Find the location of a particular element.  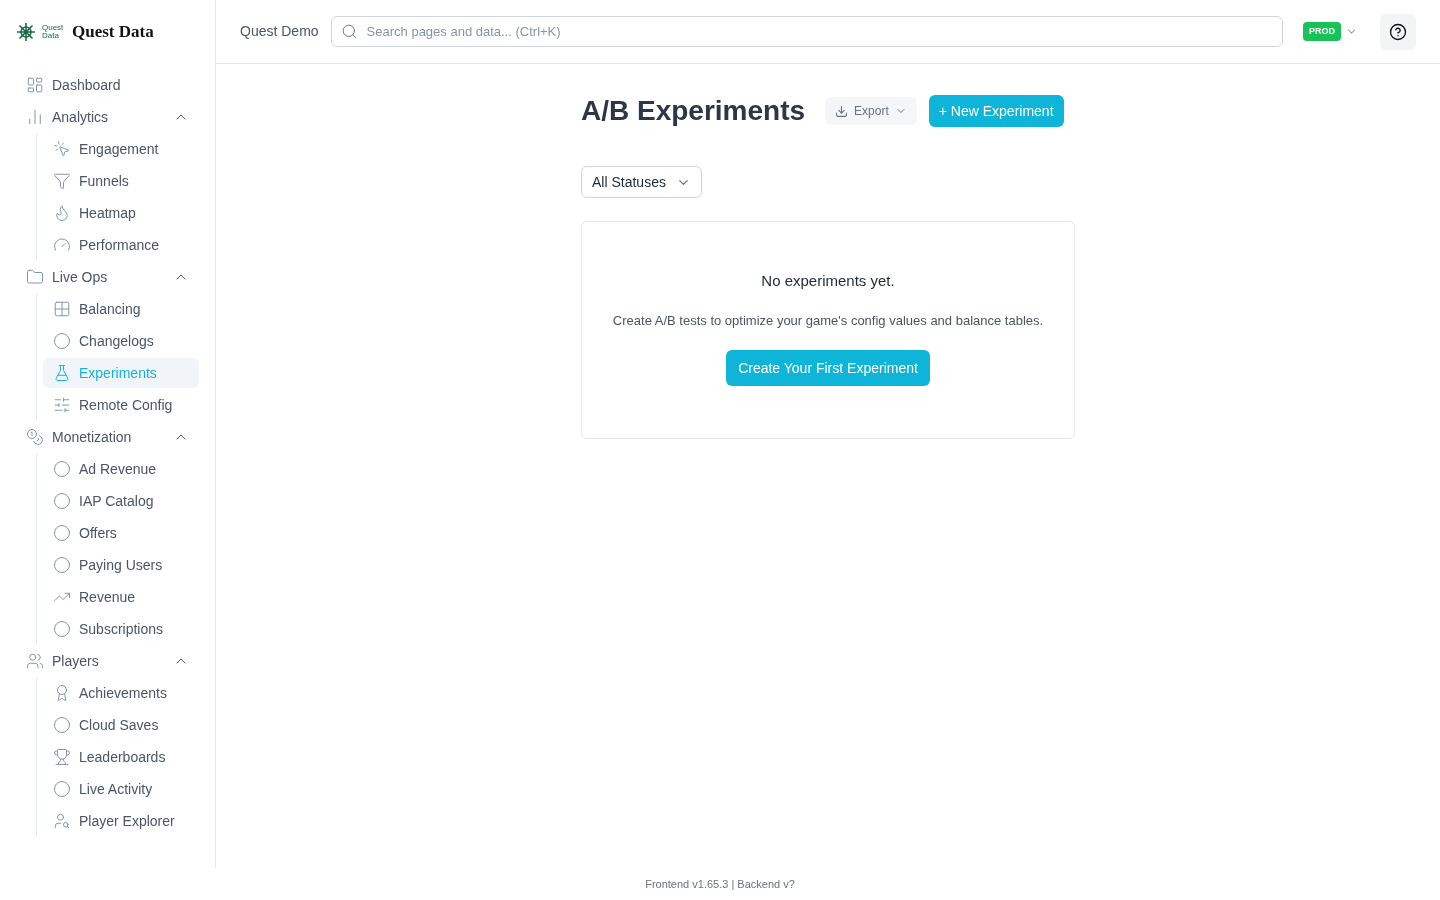

dashboard-icon is located at coordinates (35, 85).